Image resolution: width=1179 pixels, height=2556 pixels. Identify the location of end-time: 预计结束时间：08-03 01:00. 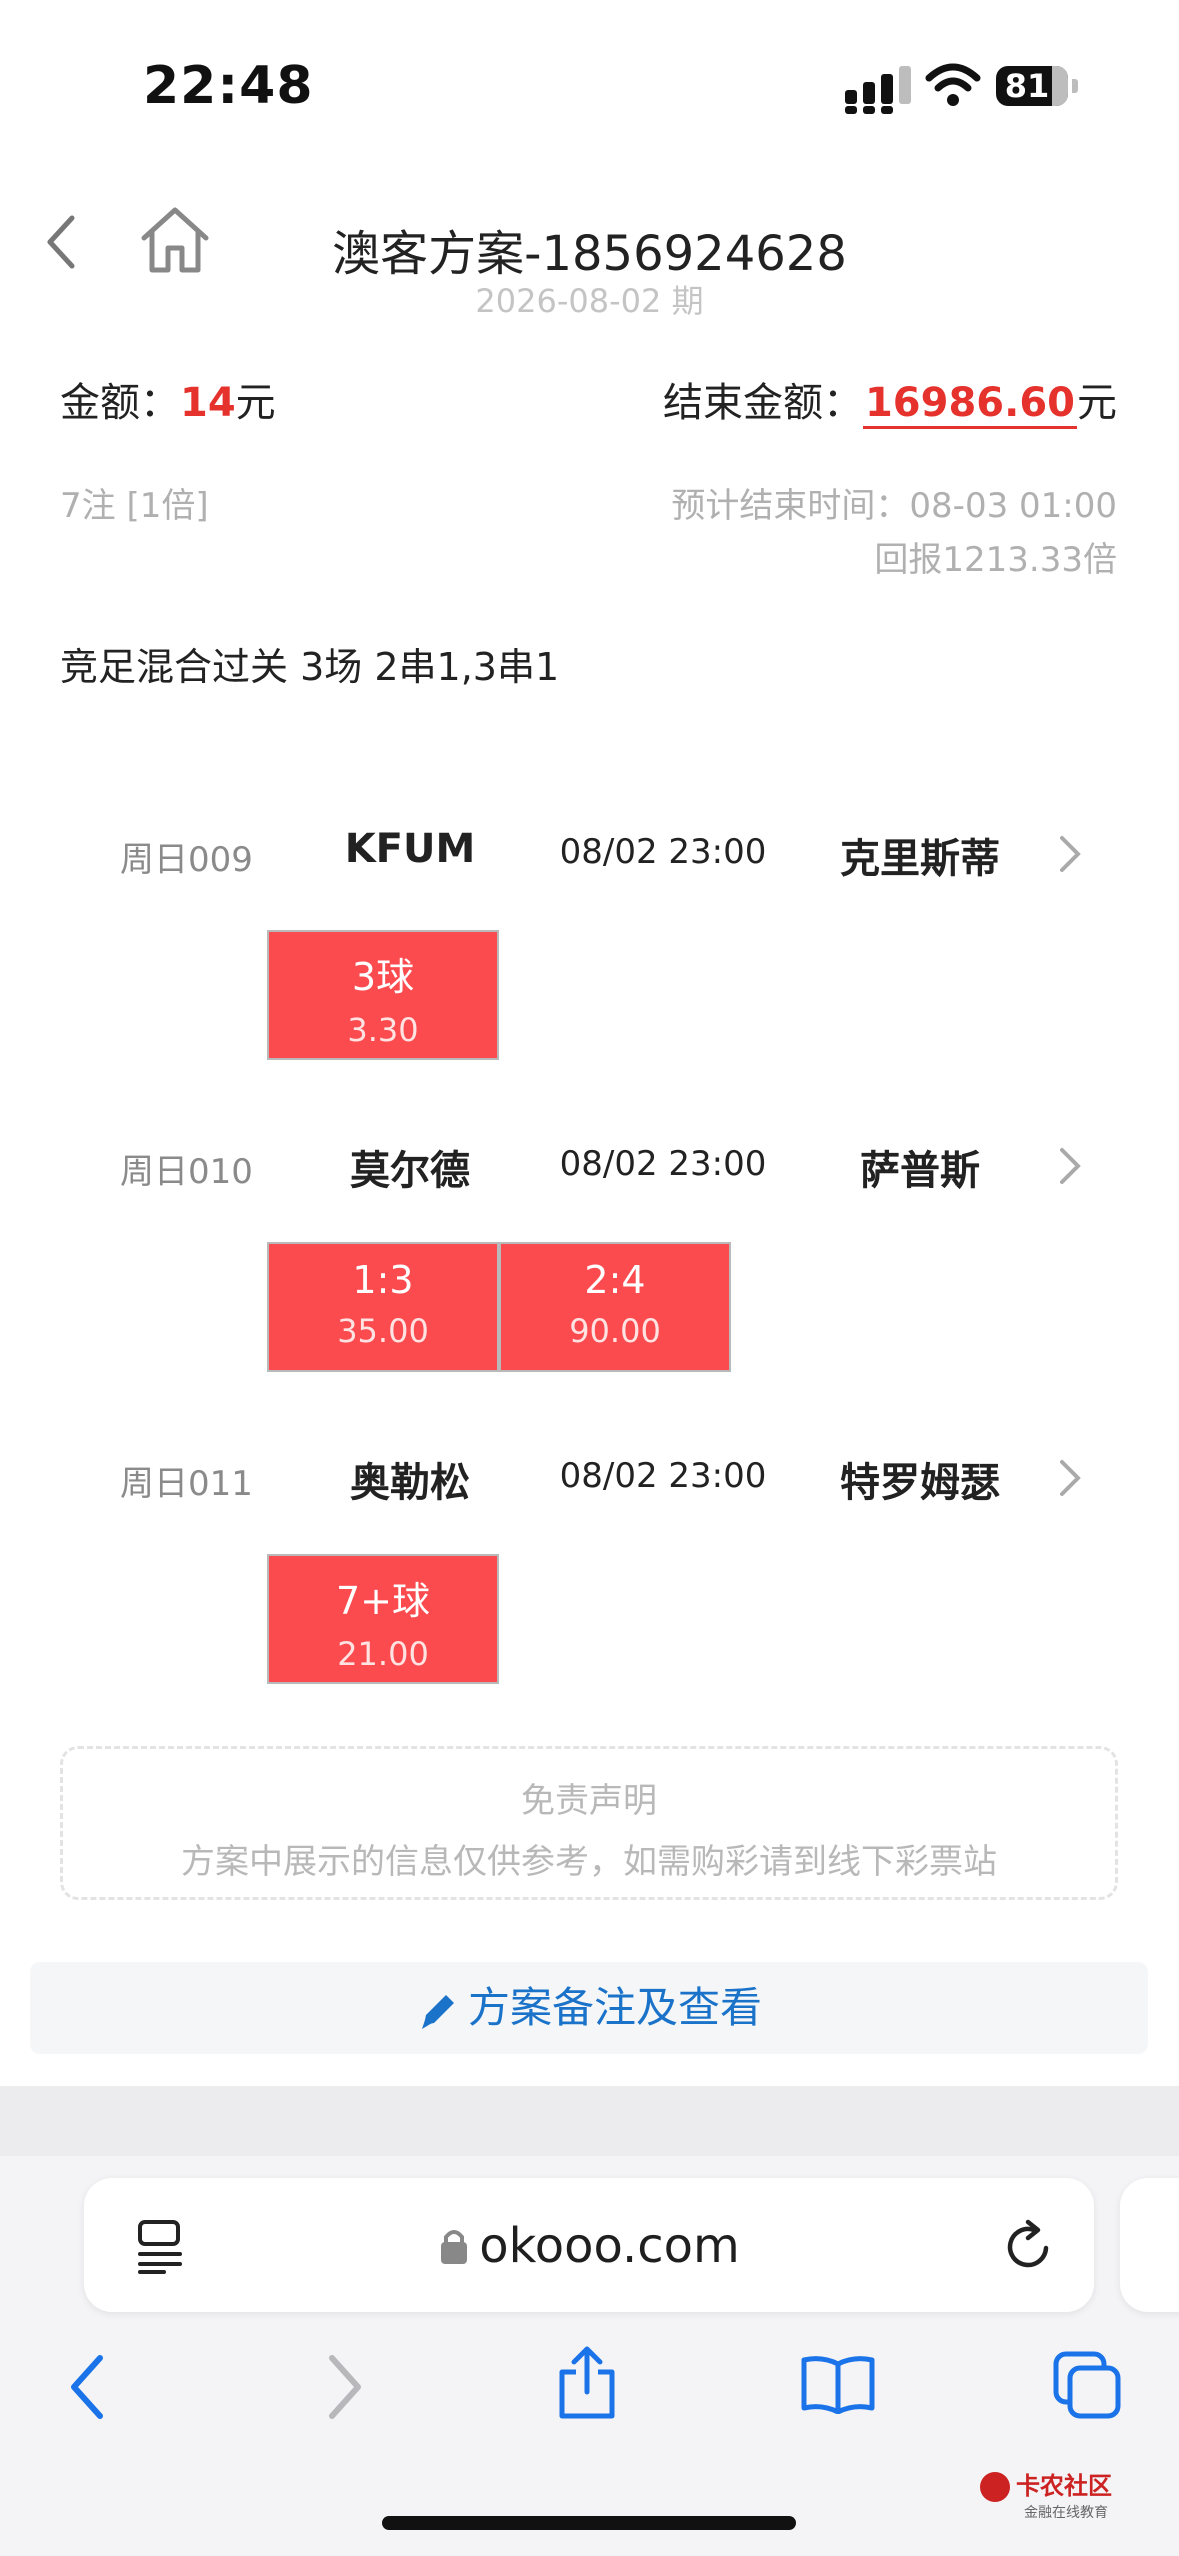
(894, 506).